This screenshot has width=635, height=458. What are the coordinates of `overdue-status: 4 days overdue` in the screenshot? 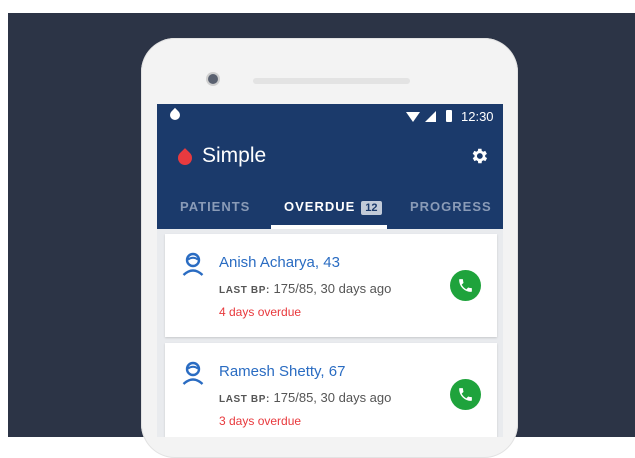 It's located at (260, 312).